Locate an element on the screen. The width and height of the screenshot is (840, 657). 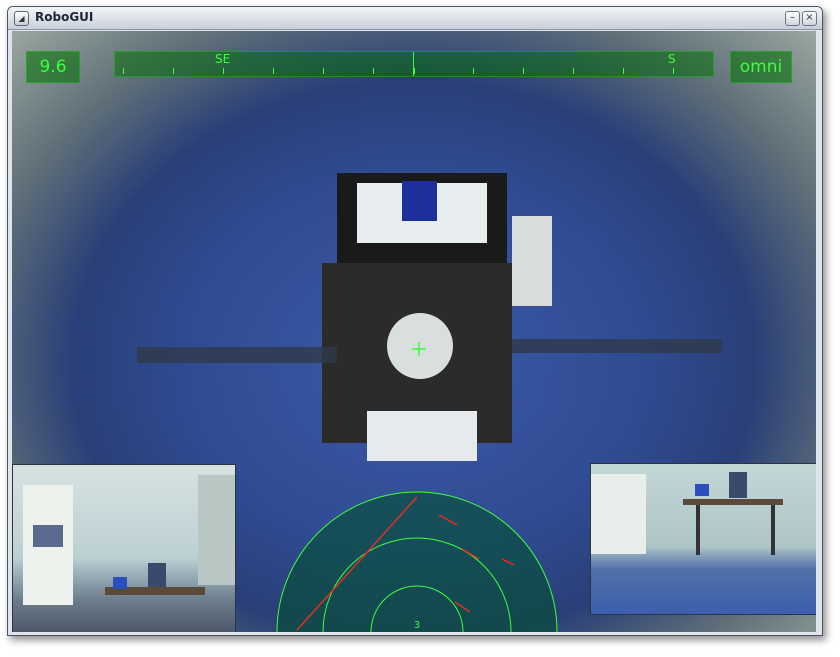
close-icon: × is located at coordinates (809, 17).